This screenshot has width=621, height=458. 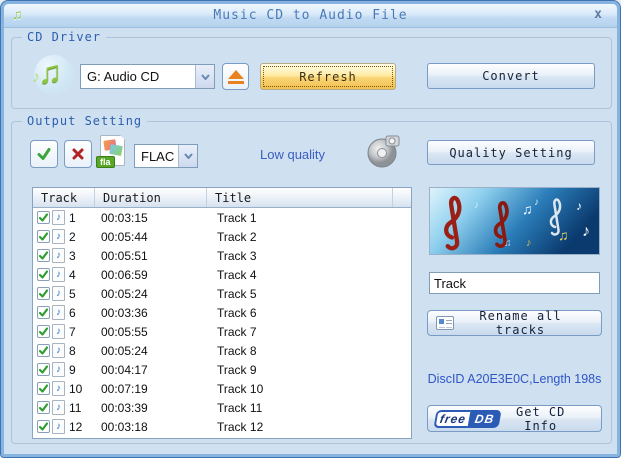 I want to click on cd-music-icon: ♫ ♪, so click(x=54, y=75).